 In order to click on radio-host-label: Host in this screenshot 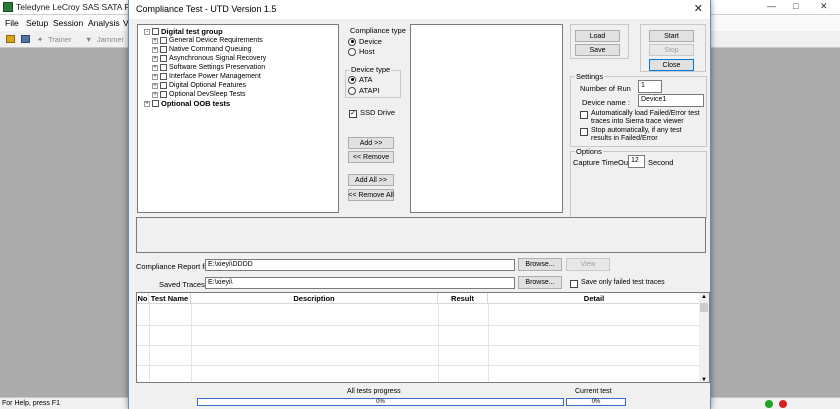, I will do `click(367, 51)`.